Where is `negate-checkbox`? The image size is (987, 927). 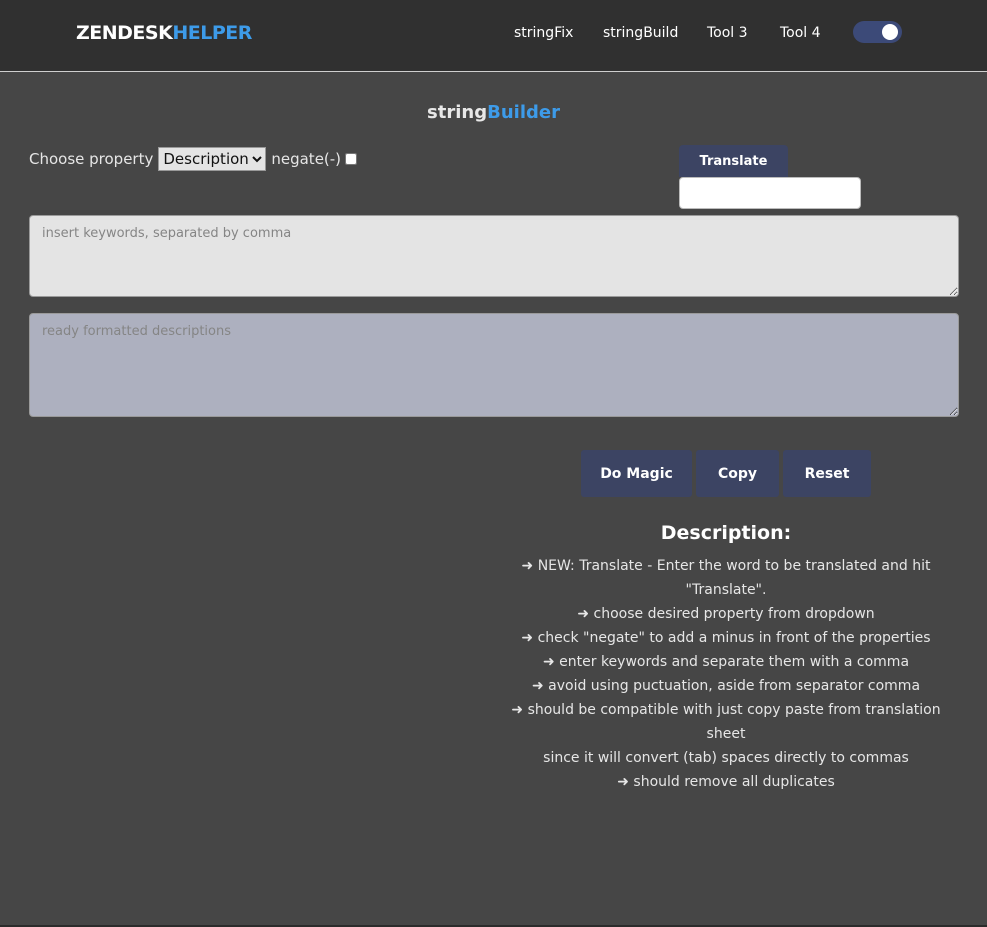
negate-checkbox is located at coordinates (351, 159).